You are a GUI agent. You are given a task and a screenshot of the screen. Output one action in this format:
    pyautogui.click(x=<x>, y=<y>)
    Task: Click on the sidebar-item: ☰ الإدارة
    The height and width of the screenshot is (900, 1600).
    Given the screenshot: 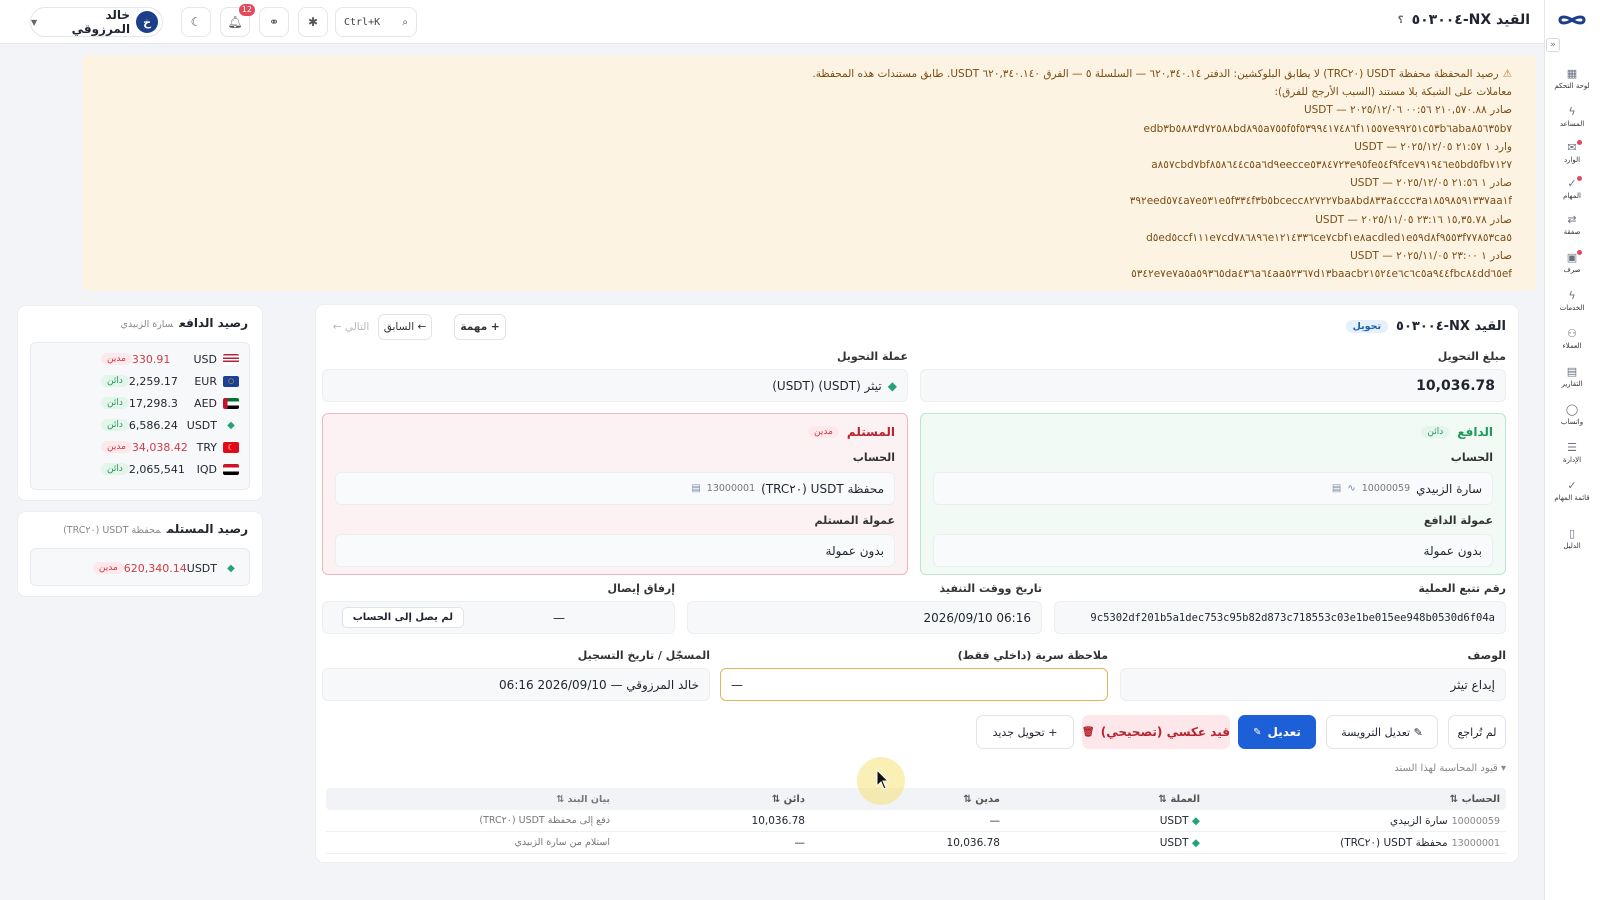 What is the action you would take?
    pyautogui.click(x=1572, y=453)
    